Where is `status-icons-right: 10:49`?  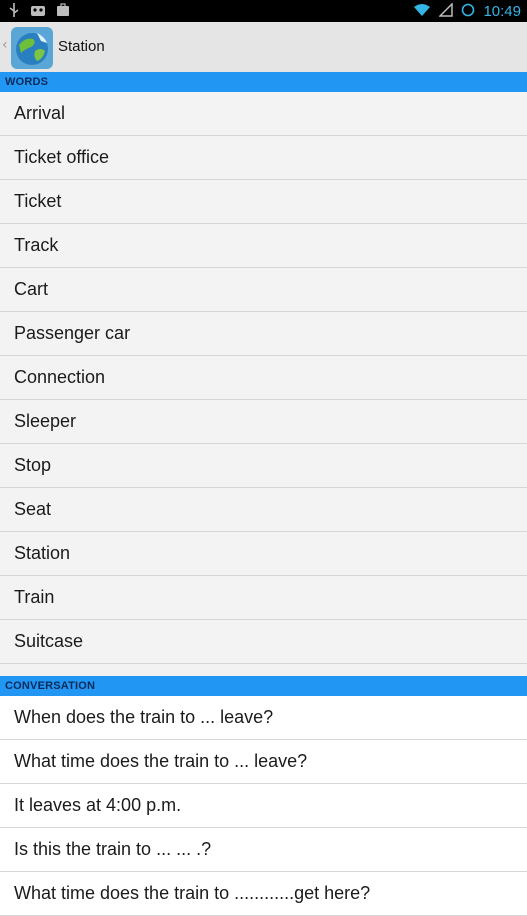
status-icons-right: 10:49 is located at coordinates (467, 11).